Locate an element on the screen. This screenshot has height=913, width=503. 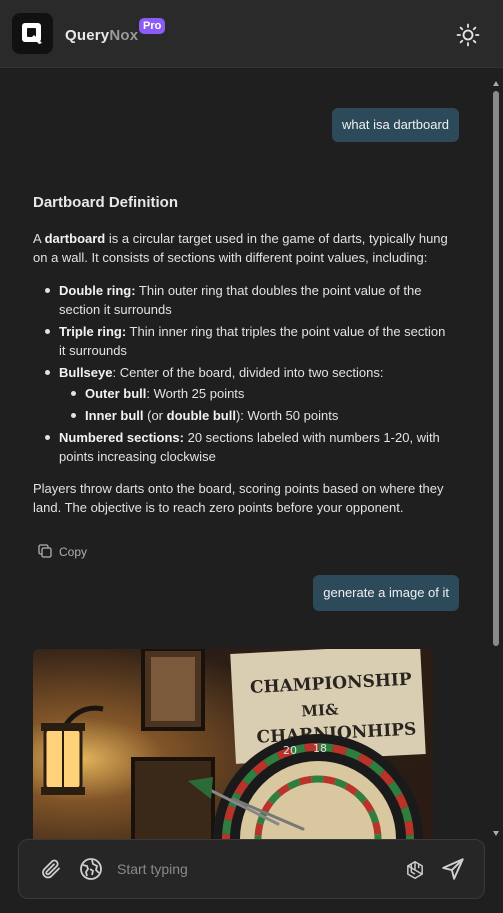
user-message: generate a image of it is located at coordinates (386, 593).